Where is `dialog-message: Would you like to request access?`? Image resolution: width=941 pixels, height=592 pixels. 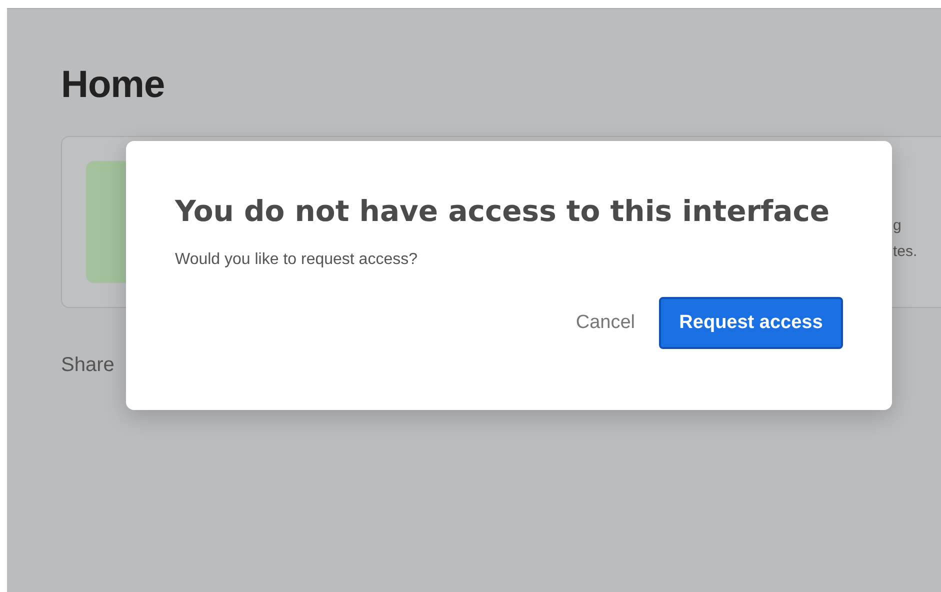 dialog-message: Would you like to request access? is located at coordinates (296, 260).